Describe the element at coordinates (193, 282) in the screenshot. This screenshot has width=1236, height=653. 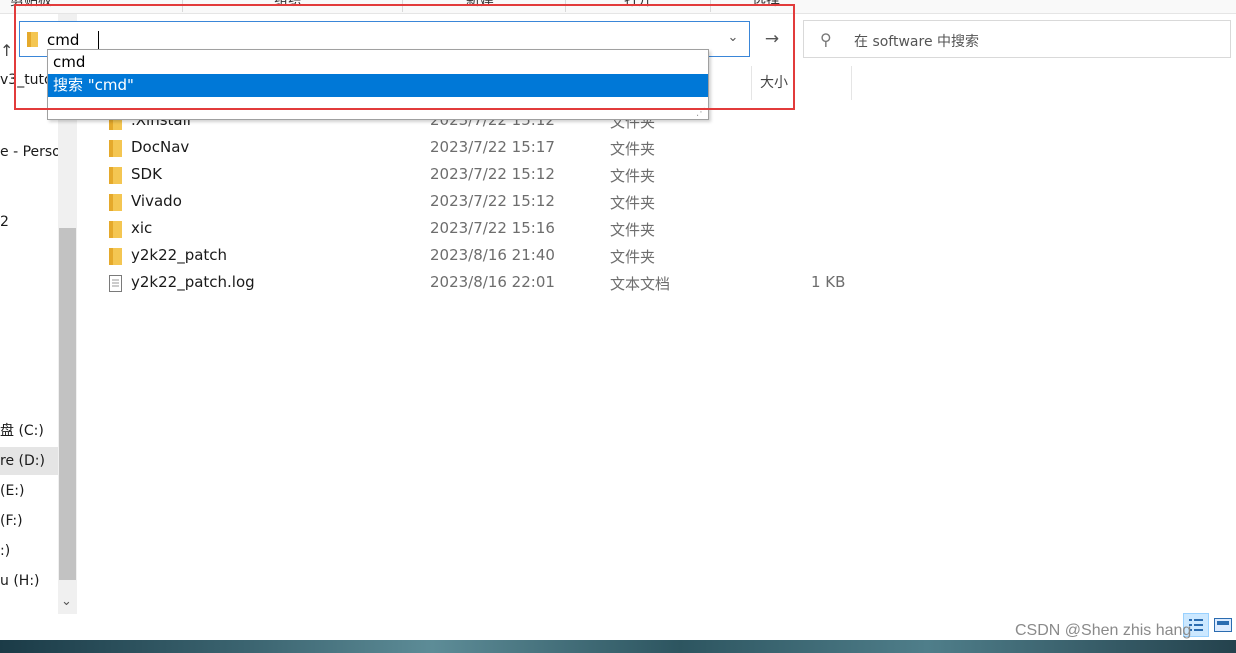
I see `file-name: y2k22_patch.log` at that location.